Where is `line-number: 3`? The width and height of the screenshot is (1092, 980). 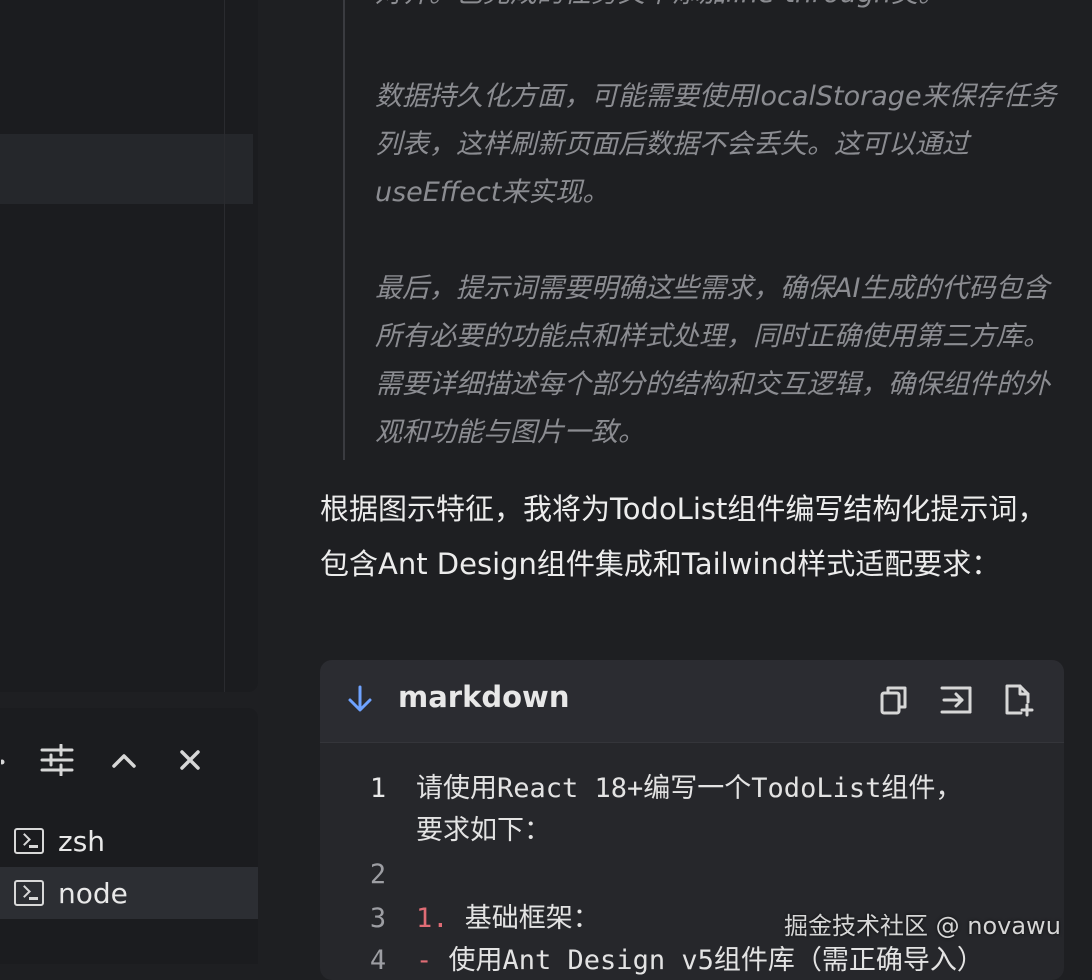 line-number: 3 is located at coordinates (378, 918).